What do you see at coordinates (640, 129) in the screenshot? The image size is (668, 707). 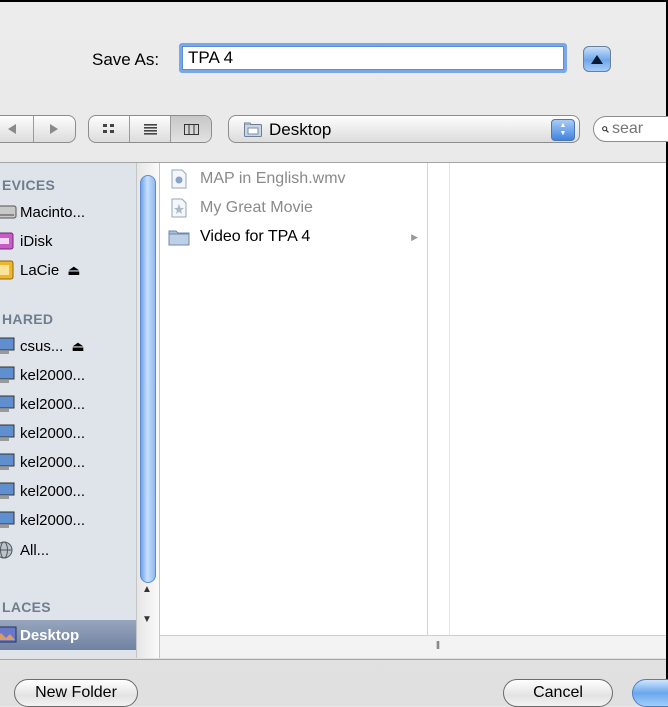 I see `search-input` at bounding box center [640, 129].